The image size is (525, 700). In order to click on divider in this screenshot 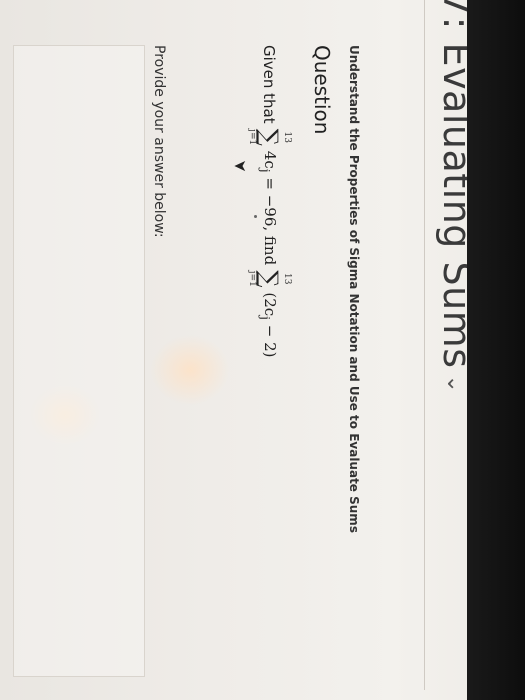, I will do `click(424, 345)`.